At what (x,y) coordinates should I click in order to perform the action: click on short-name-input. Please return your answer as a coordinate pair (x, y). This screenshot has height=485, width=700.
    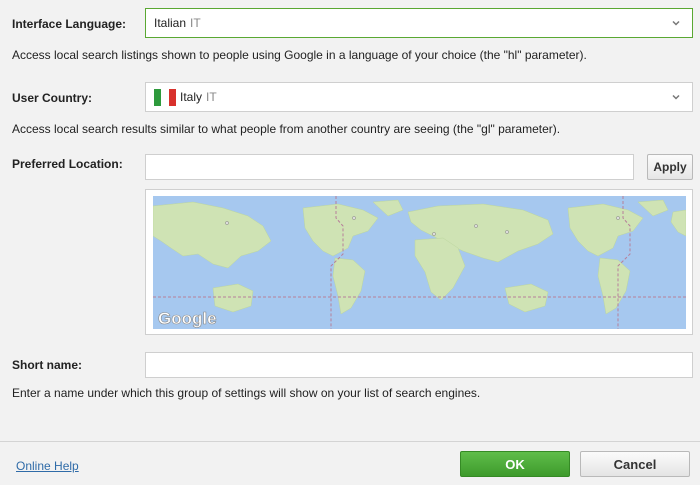
    Looking at the image, I should click on (419, 365).